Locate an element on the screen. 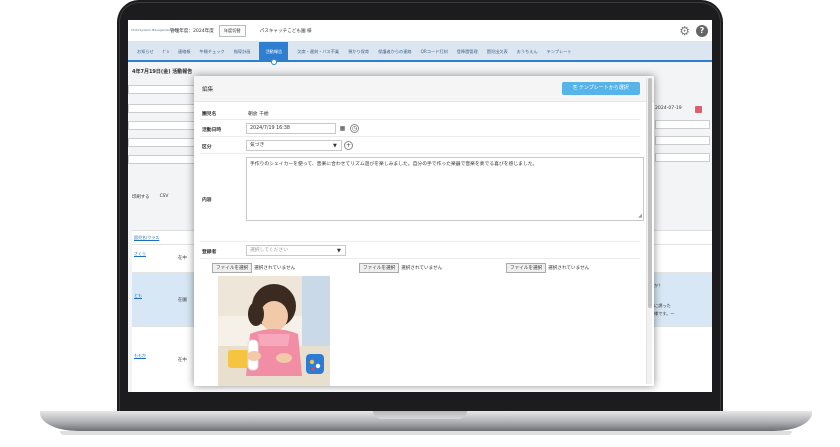  year-label: 管理年度：2024年度 is located at coordinates (192, 31).